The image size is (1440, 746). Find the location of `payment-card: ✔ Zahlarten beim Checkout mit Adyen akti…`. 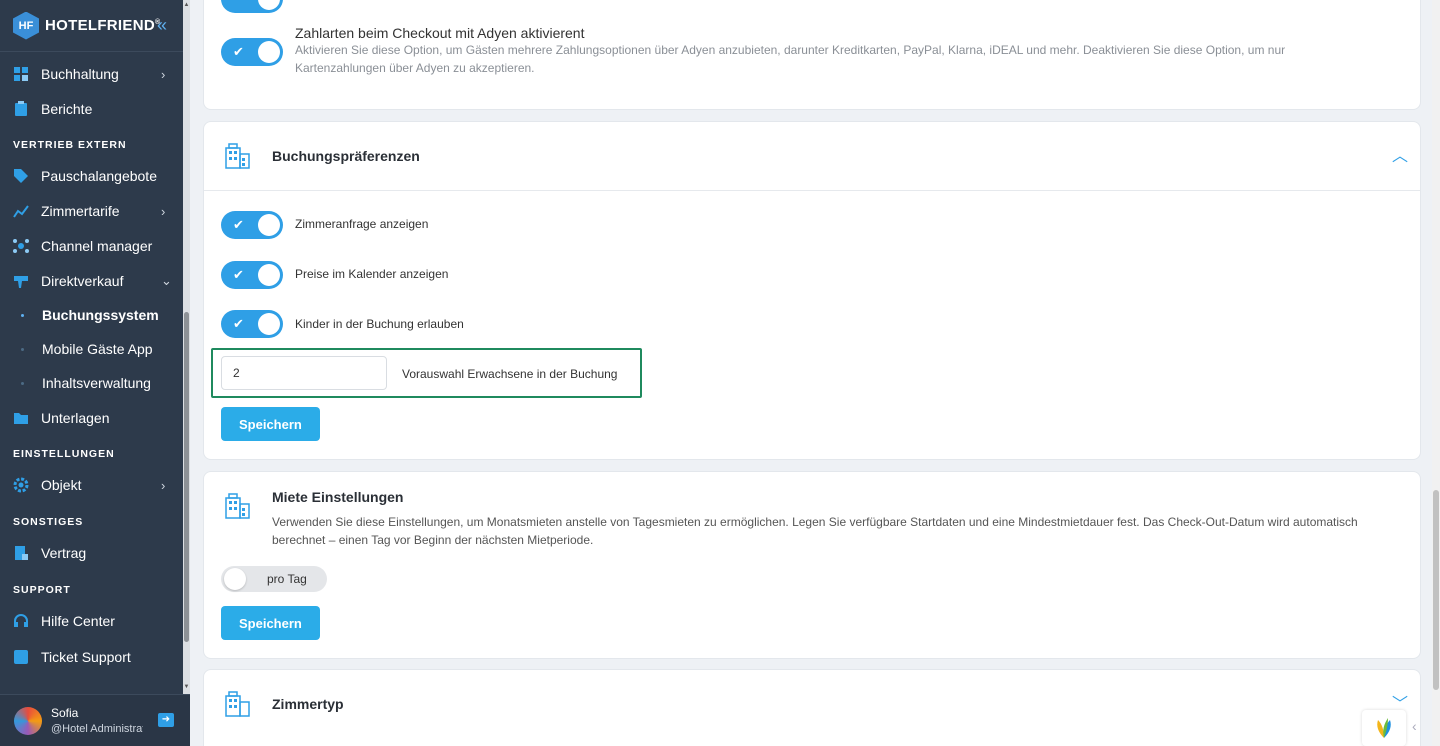

payment-card: ✔ Zahlarten beim Checkout mit Adyen akti… is located at coordinates (812, 55).